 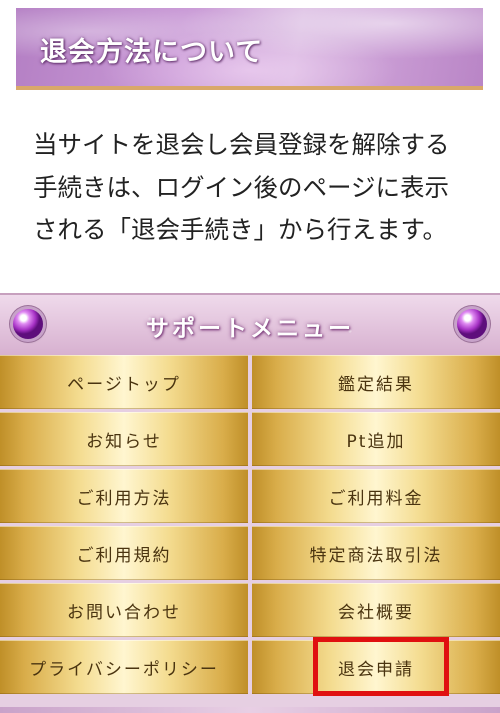 What do you see at coordinates (241, 144) in the screenshot?
I see `instruction-line: 当サイトを退会し会員登録を解除する` at bounding box center [241, 144].